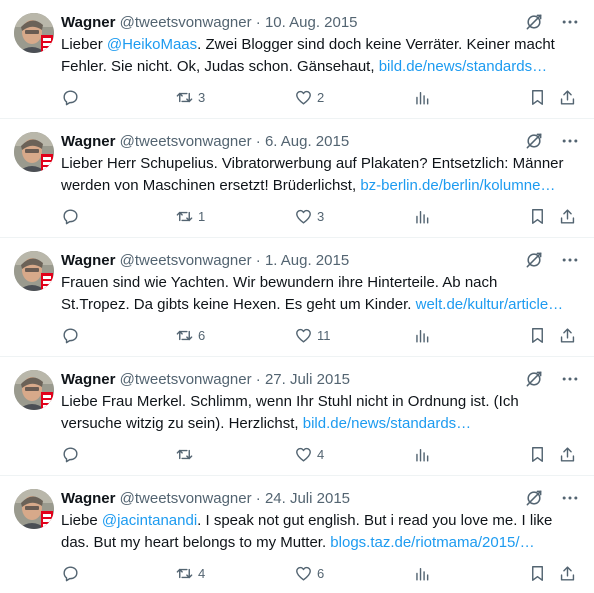  I want to click on reply-icon, so click(70, 335).